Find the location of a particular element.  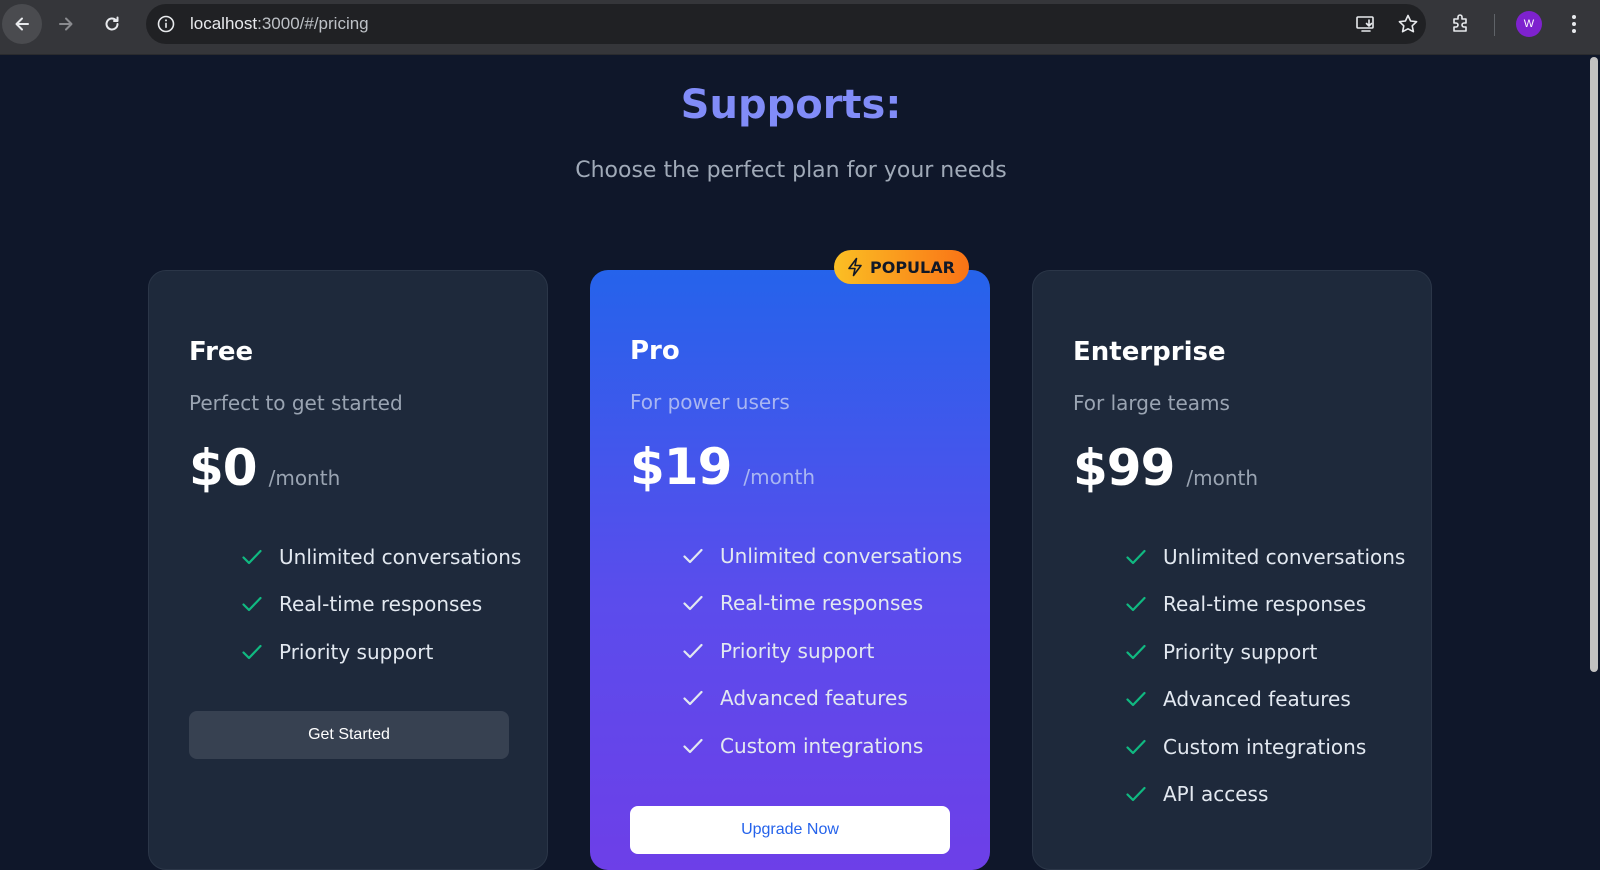

price-row: $99 /month is located at coordinates (1165, 468).